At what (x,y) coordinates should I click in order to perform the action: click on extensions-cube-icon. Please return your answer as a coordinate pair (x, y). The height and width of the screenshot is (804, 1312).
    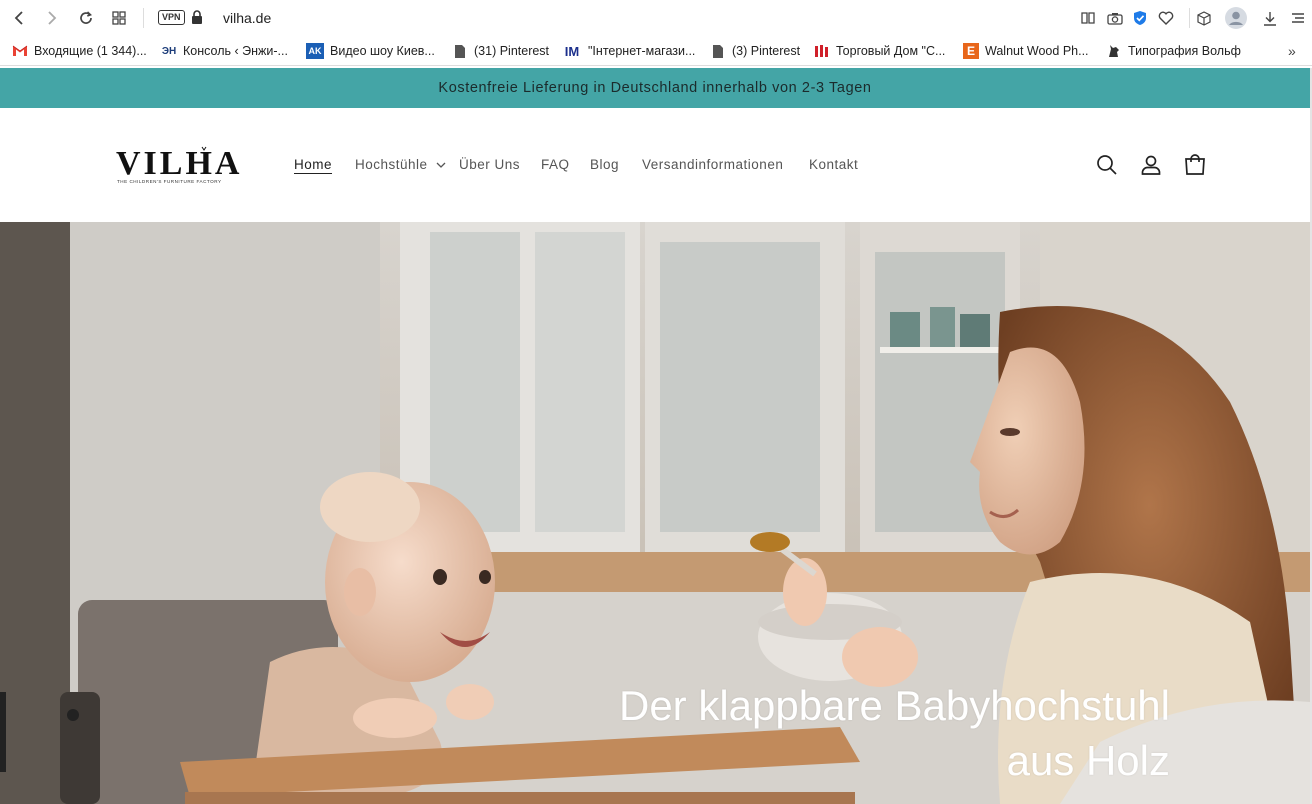
    Looking at the image, I should click on (1204, 18).